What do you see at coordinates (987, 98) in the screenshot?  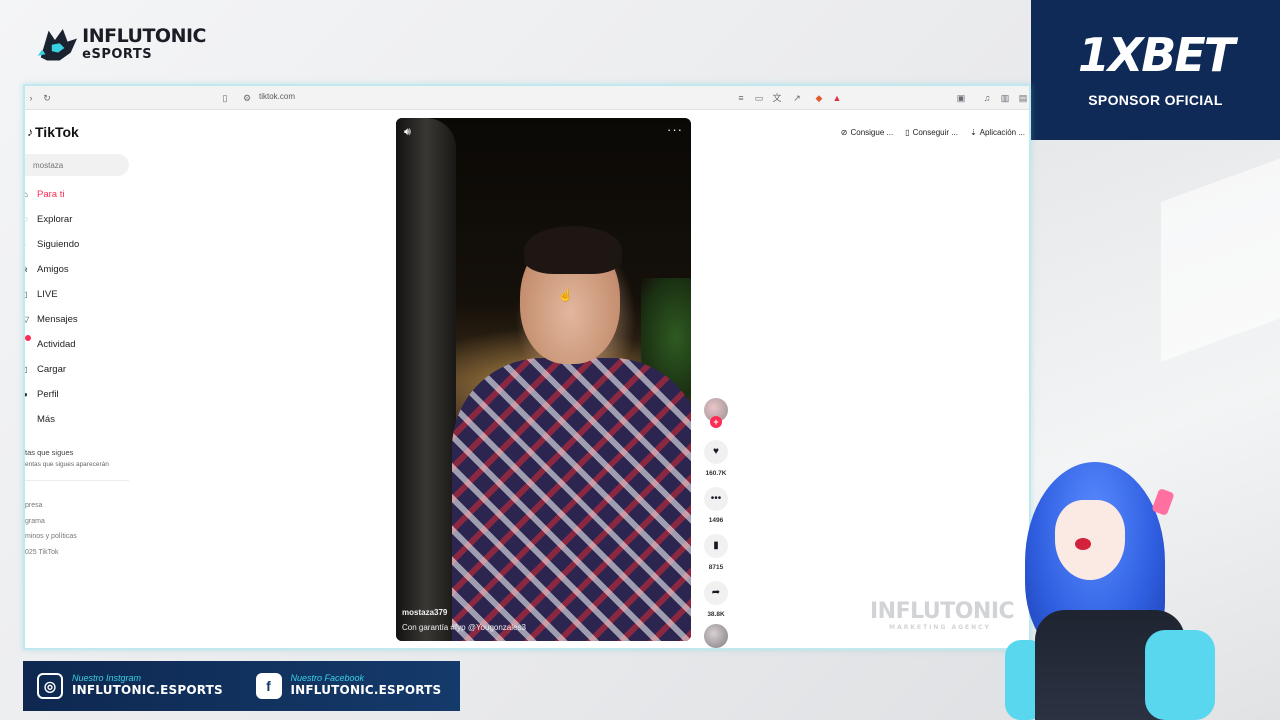 I see `music-icon: ♫` at bounding box center [987, 98].